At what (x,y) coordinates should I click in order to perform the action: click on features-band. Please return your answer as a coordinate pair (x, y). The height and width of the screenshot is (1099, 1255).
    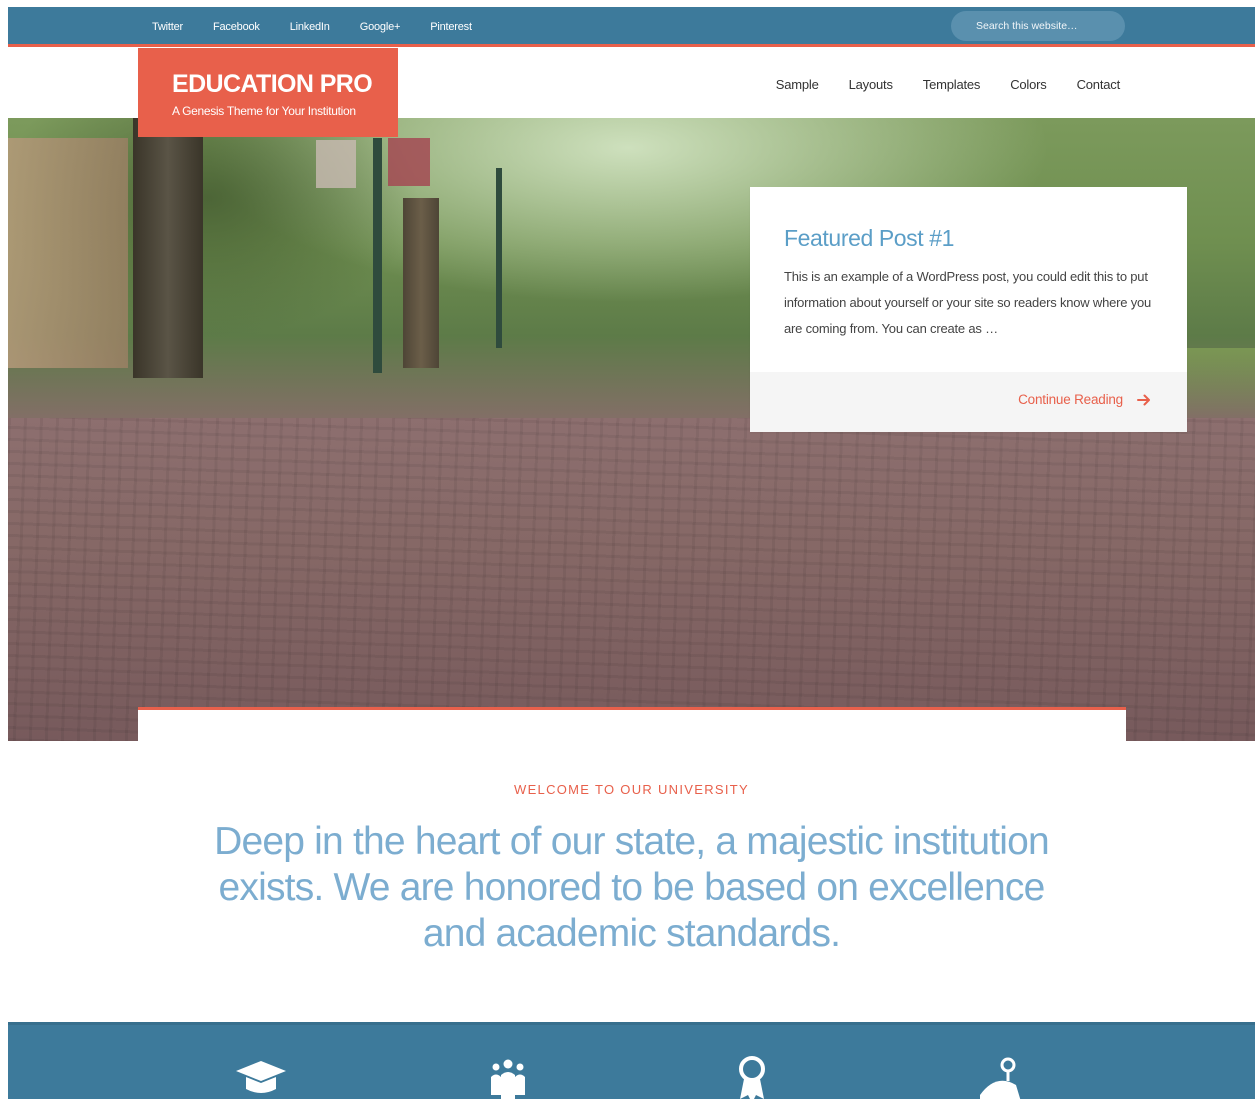
    Looking at the image, I should click on (631, 1060).